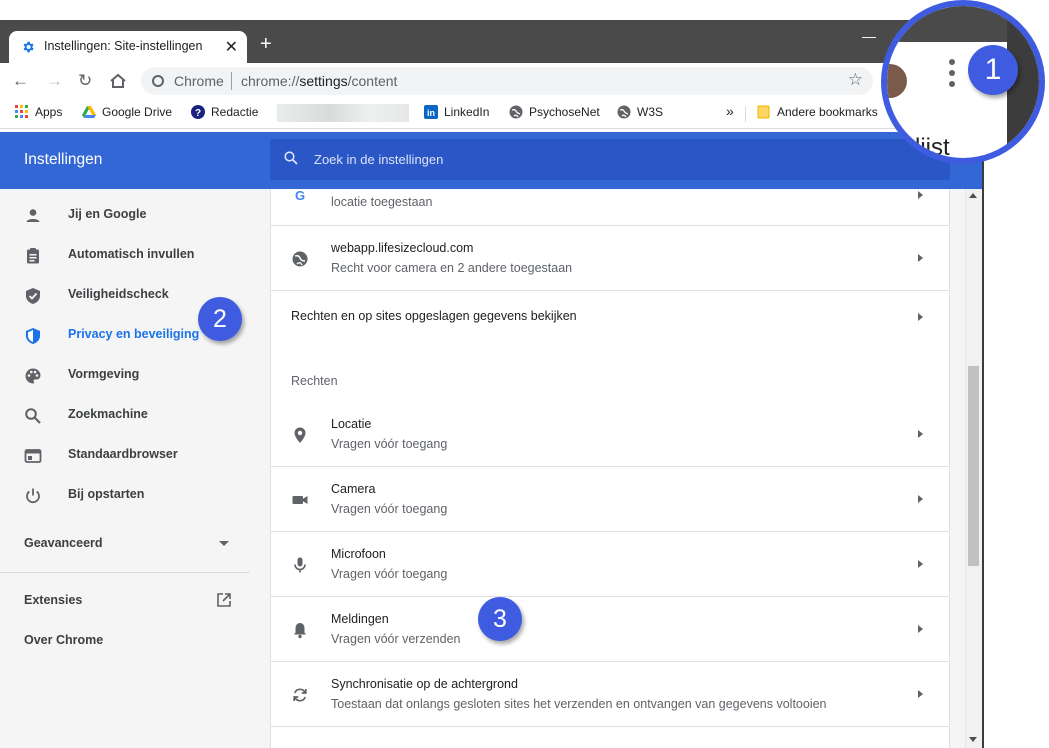  What do you see at coordinates (118, 81) in the screenshot?
I see `home-icon` at bounding box center [118, 81].